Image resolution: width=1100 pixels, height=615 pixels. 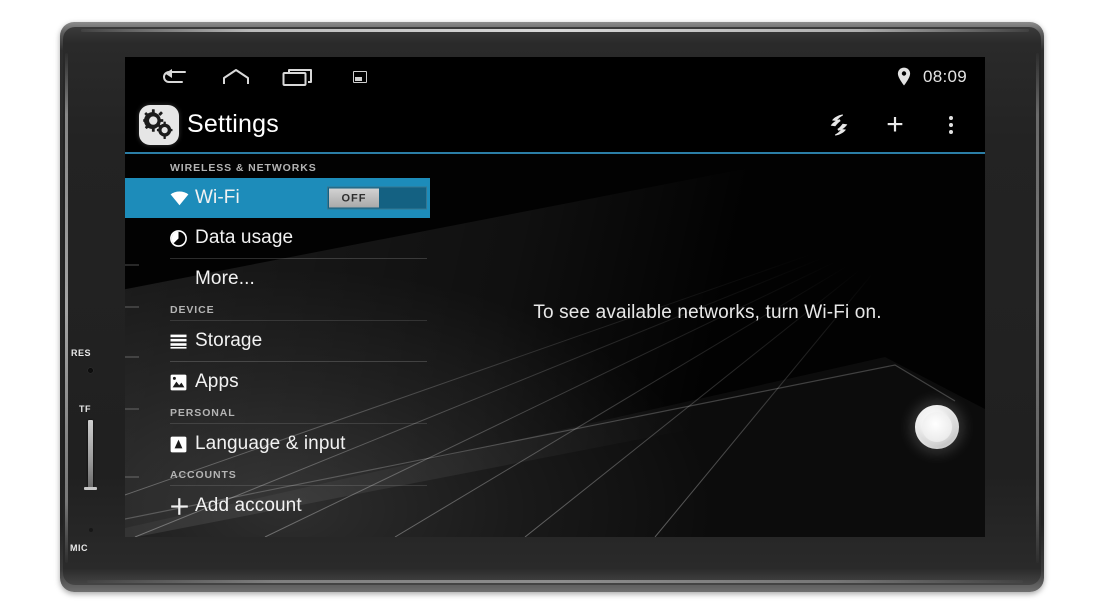 What do you see at coordinates (182, 198) in the screenshot?
I see `wifi-icon` at bounding box center [182, 198].